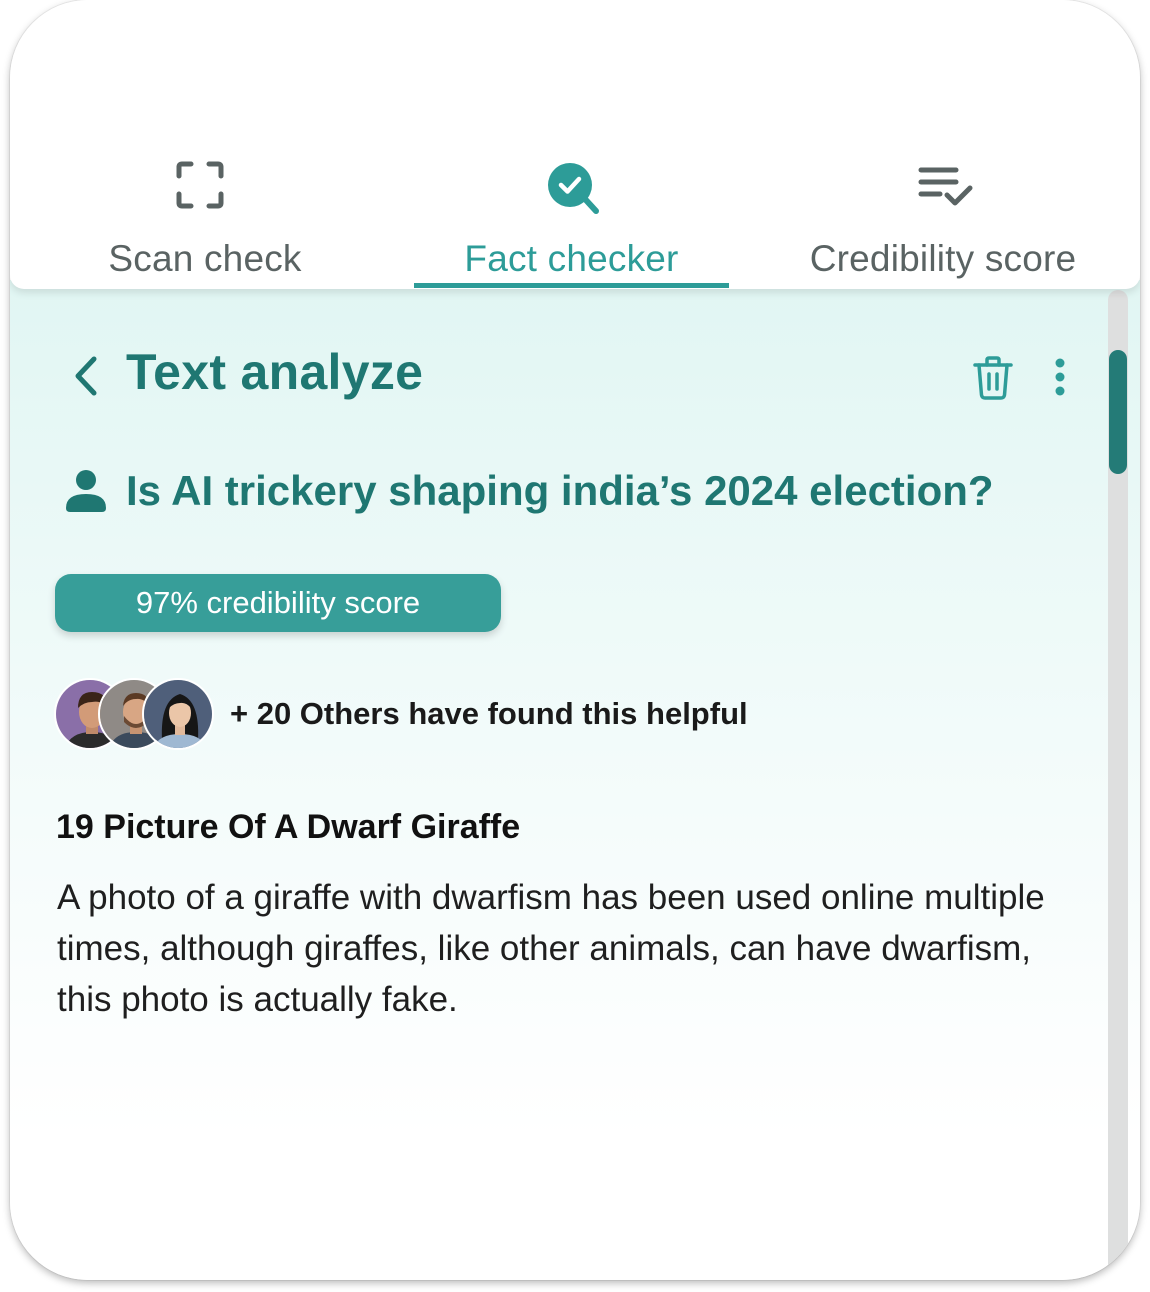 Image resolution: width=1150 pixels, height=1292 pixels. I want to click on chevron-left-icon, so click(86, 380).